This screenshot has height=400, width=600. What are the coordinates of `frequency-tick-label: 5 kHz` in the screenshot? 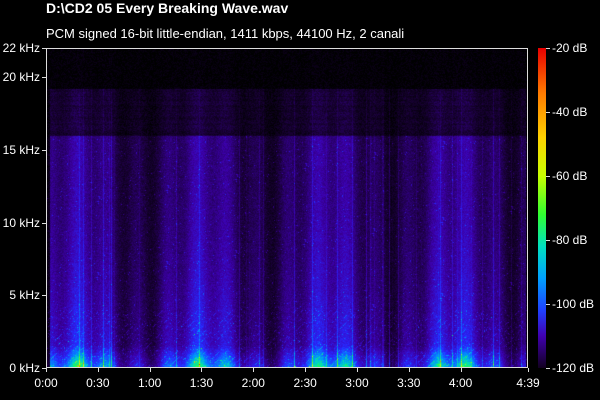 It's located at (24, 295).